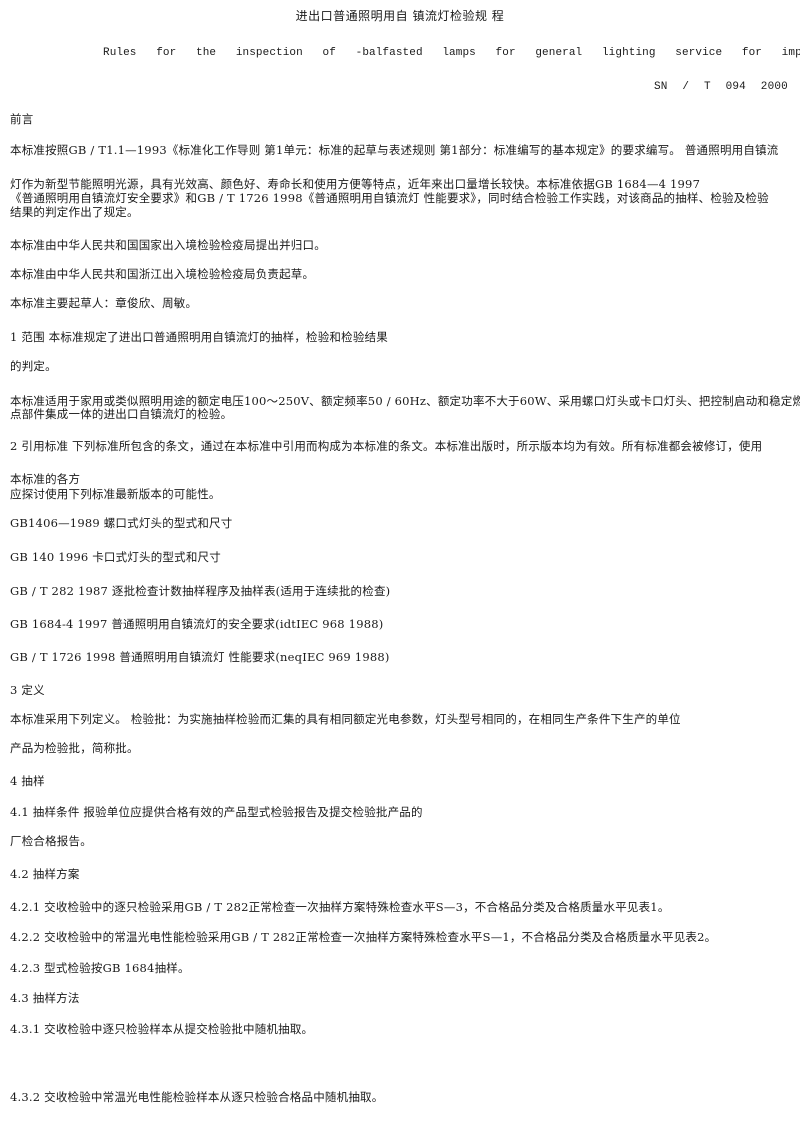 Image resolution: width=800 pixels, height=1125 pixels. What do you see at coordinates (400, 16) in the screenshot?
I see `document-title: 进出口普通照明用自 镇流灯检验规 程` at bounding box center [400, 16].